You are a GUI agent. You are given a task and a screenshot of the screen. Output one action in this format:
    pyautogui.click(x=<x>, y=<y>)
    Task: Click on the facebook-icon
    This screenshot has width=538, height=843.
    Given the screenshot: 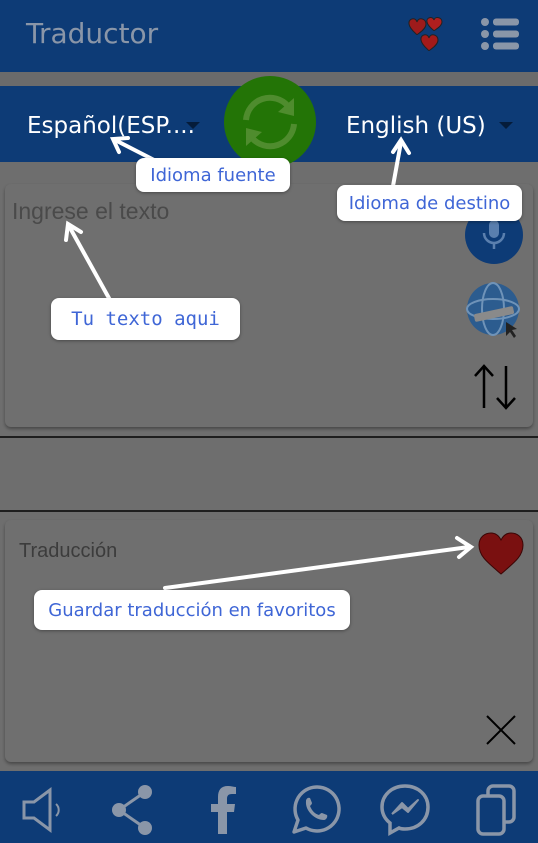 What is the action you would take?
    pyautogui.click(x=224, y=810)
    